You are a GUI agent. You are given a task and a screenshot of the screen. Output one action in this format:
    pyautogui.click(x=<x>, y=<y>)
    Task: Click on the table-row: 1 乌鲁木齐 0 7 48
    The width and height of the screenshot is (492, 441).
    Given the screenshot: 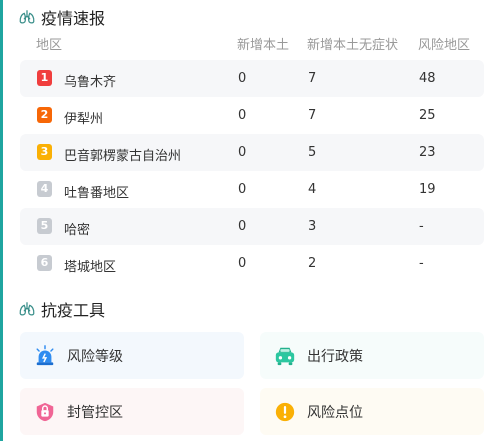 What is the action you would take?
    pyautogui.click(x=252, y=78)
    